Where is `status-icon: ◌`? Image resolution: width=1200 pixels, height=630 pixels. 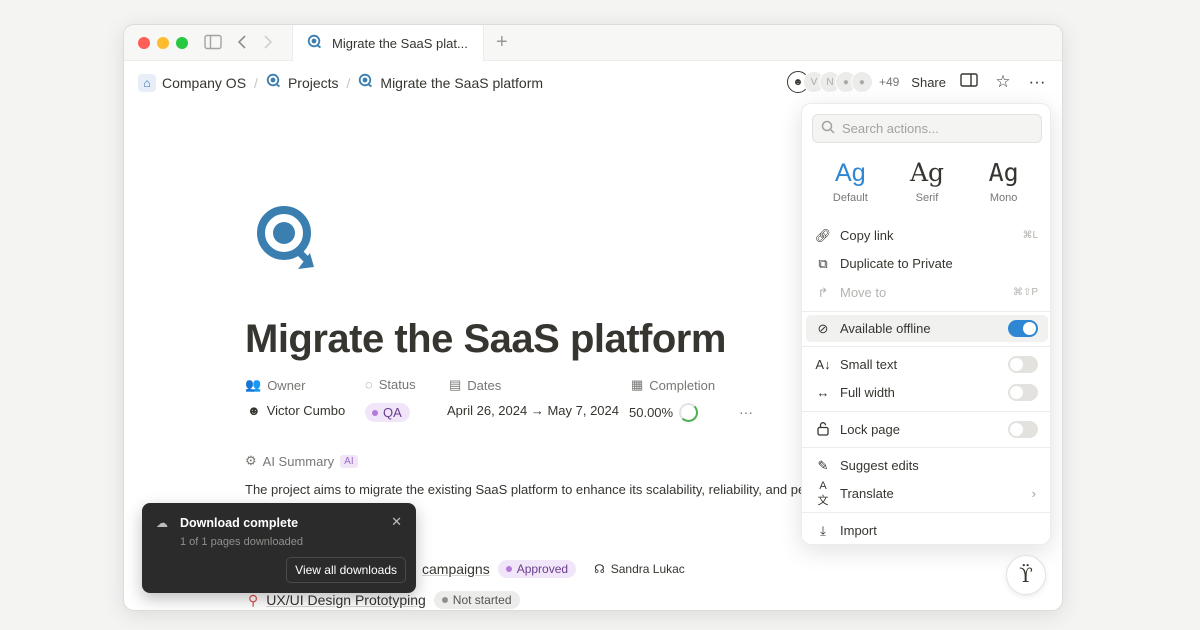
status-icon: ◌ is located at coordinates (369, 384).